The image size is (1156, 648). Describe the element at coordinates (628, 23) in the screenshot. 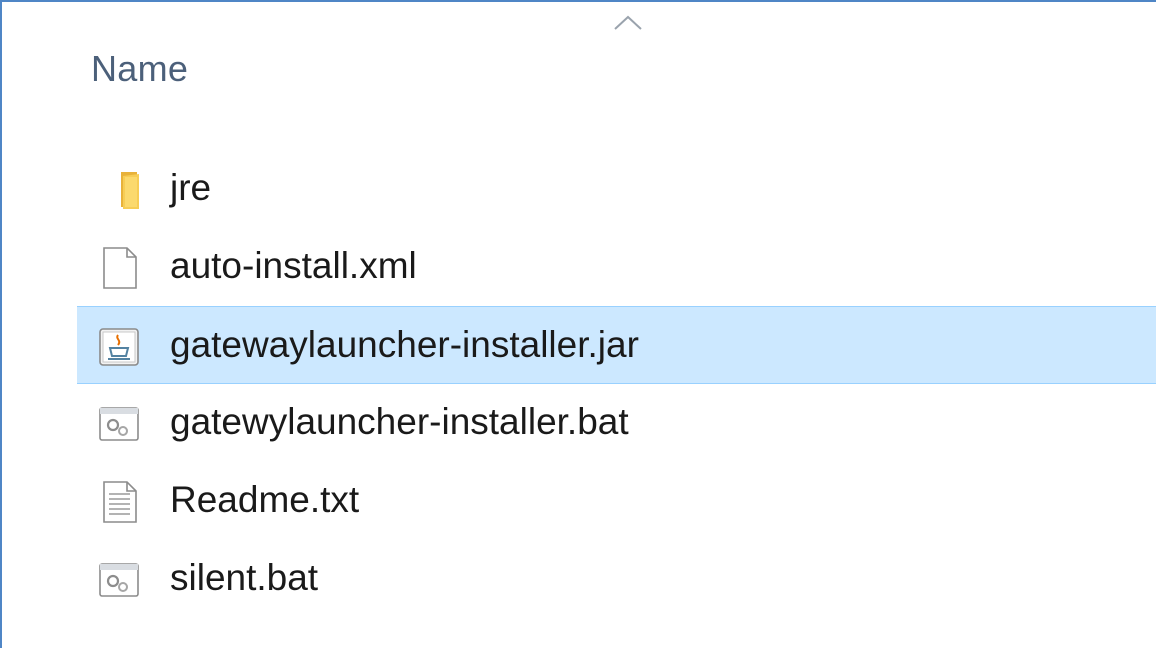

I see `chevron-up-icon` at that location.